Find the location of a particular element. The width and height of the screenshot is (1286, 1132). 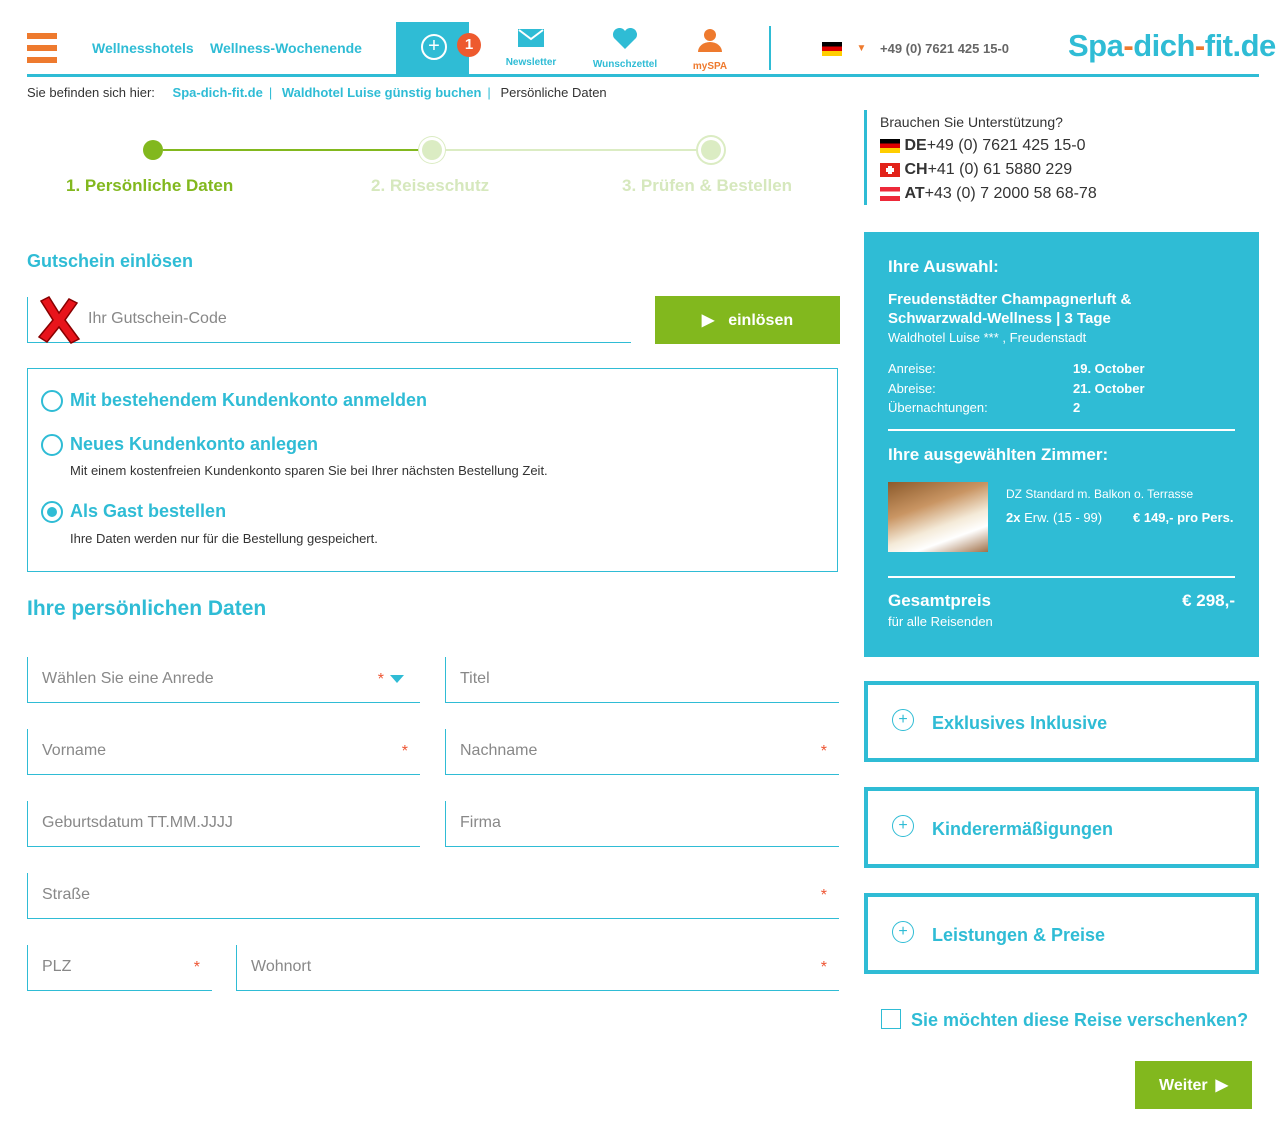

plz-field: * is located at coordinates (119, 968).